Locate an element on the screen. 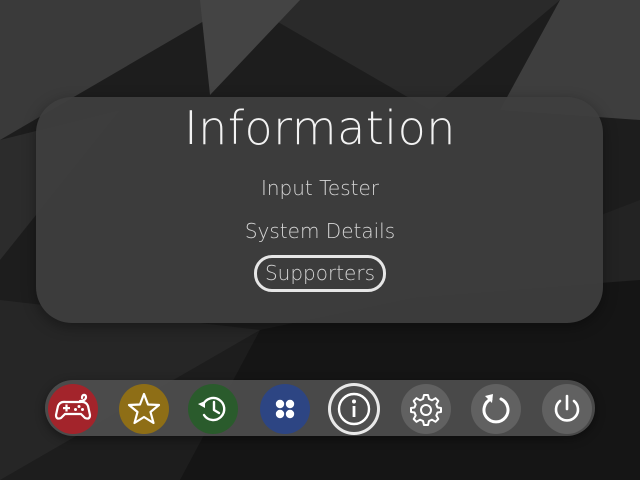 The height and width of the screenshot is (480, 640). history-icon is located at coordinates (212, 409).